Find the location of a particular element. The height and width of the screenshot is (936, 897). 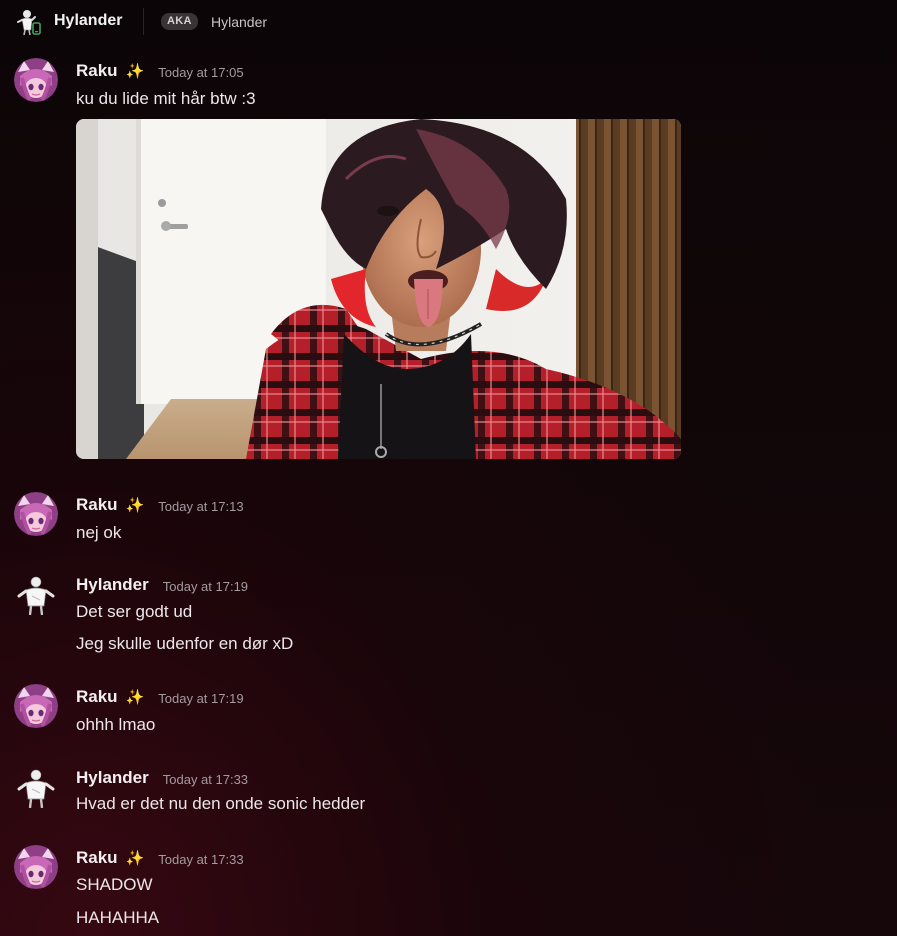

message-text: SHADOW is located at coordinates (114, 884).